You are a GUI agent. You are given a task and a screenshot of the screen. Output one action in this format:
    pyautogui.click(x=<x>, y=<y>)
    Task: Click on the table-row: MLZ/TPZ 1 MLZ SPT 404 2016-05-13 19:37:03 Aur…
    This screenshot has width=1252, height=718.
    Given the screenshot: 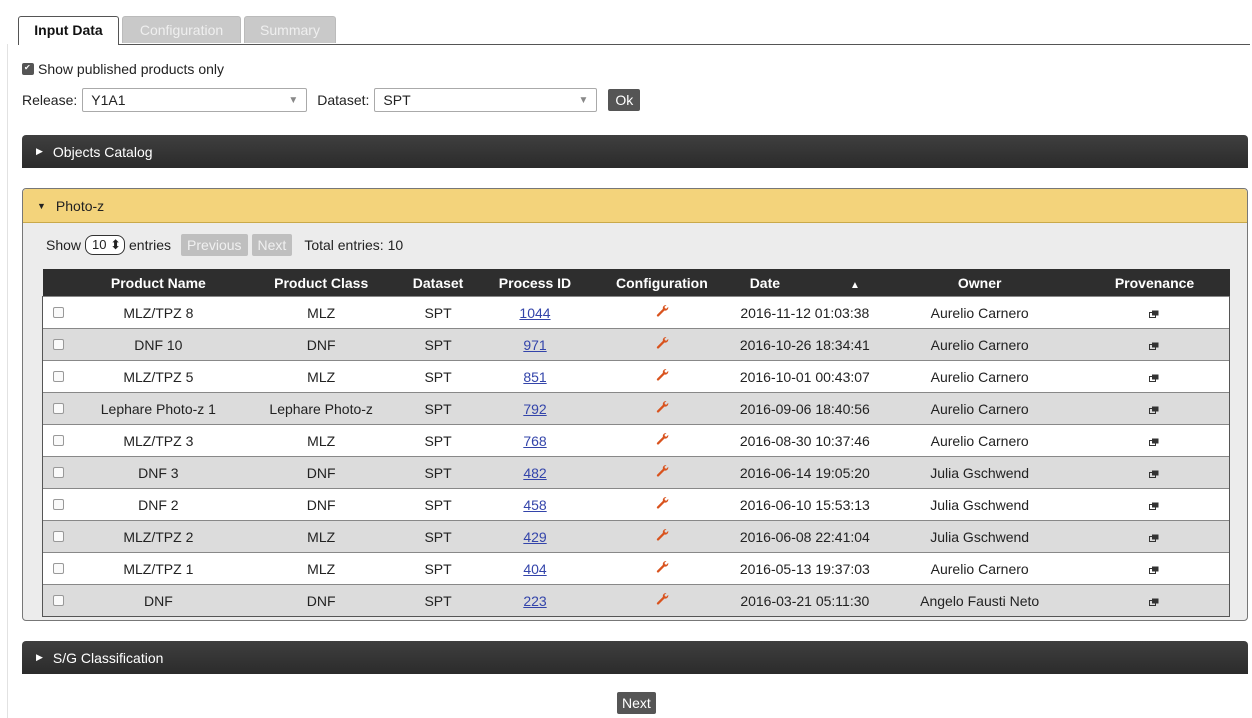 What is the action you would take?
    pyautogui.click(x=636, y=568)
    